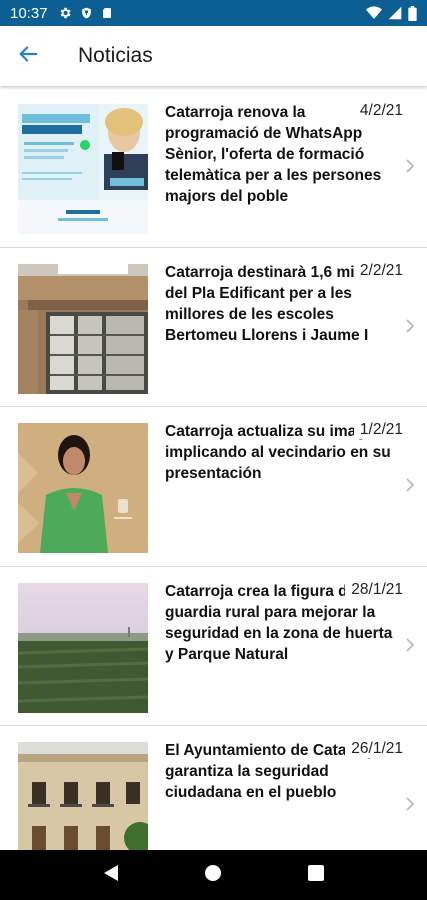  I want to click on shield-icon, so click(86, 13).